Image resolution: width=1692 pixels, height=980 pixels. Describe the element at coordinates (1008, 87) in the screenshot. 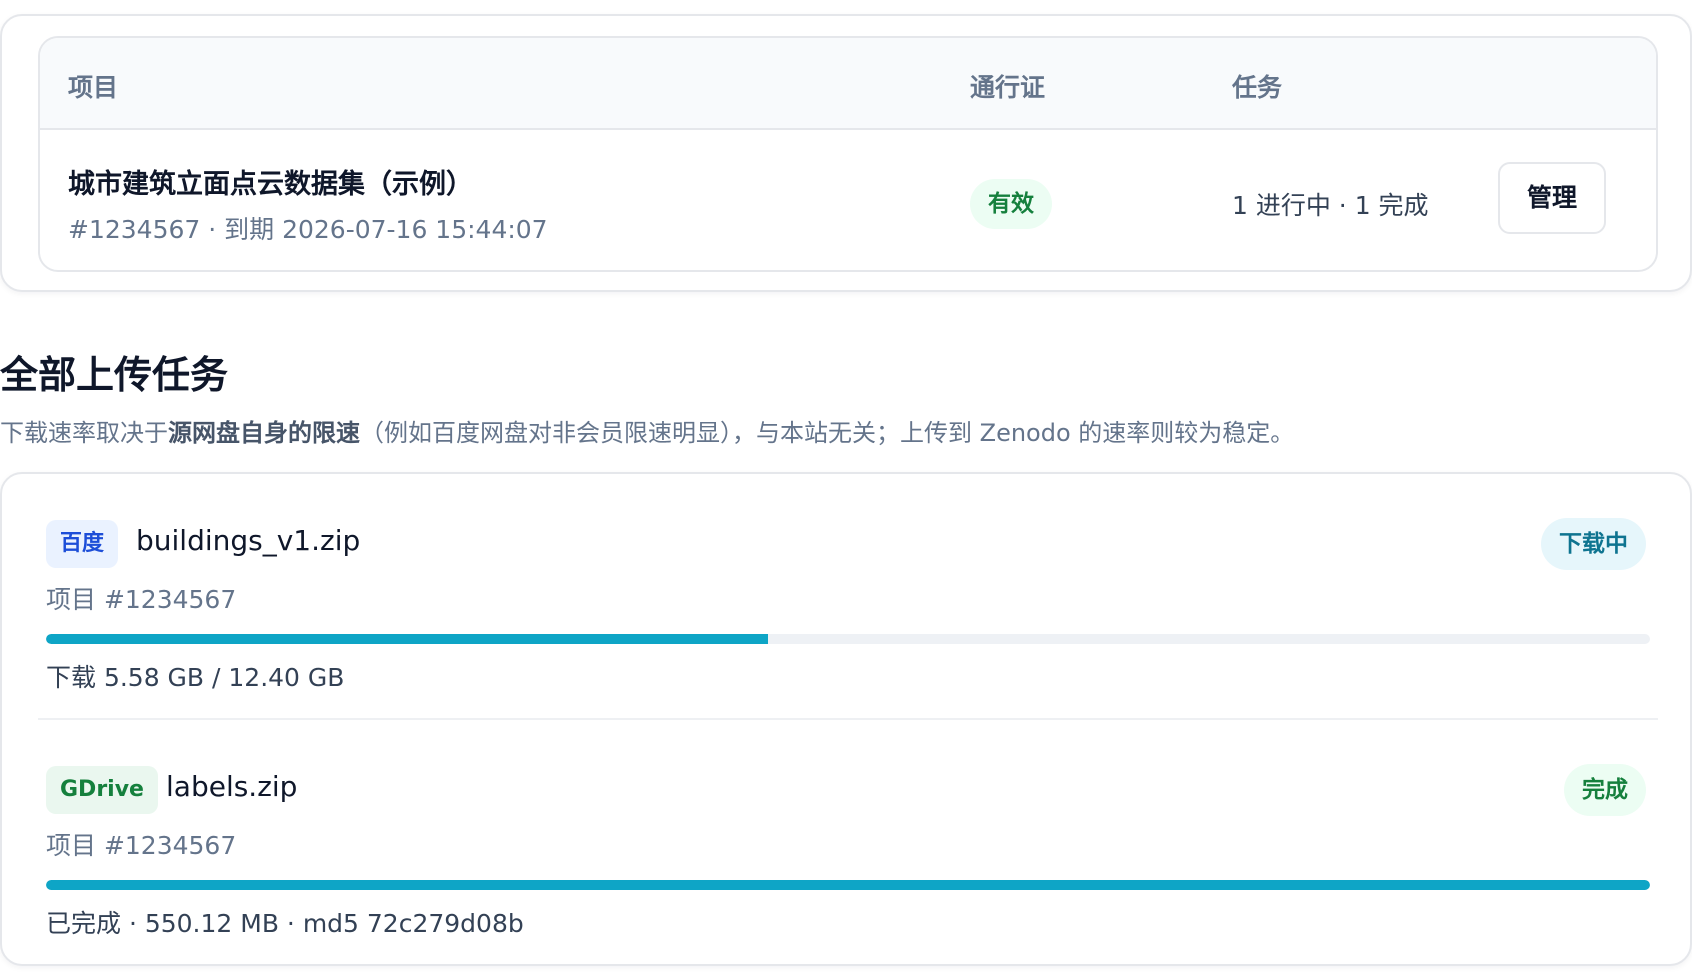

I see `column-header-pass: 通行证` at that location.